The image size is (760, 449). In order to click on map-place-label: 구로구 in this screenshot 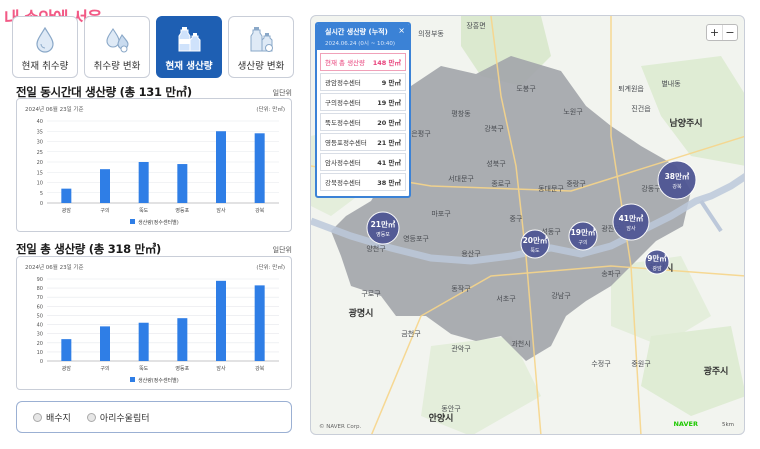, I will do `click(371, 294)`.